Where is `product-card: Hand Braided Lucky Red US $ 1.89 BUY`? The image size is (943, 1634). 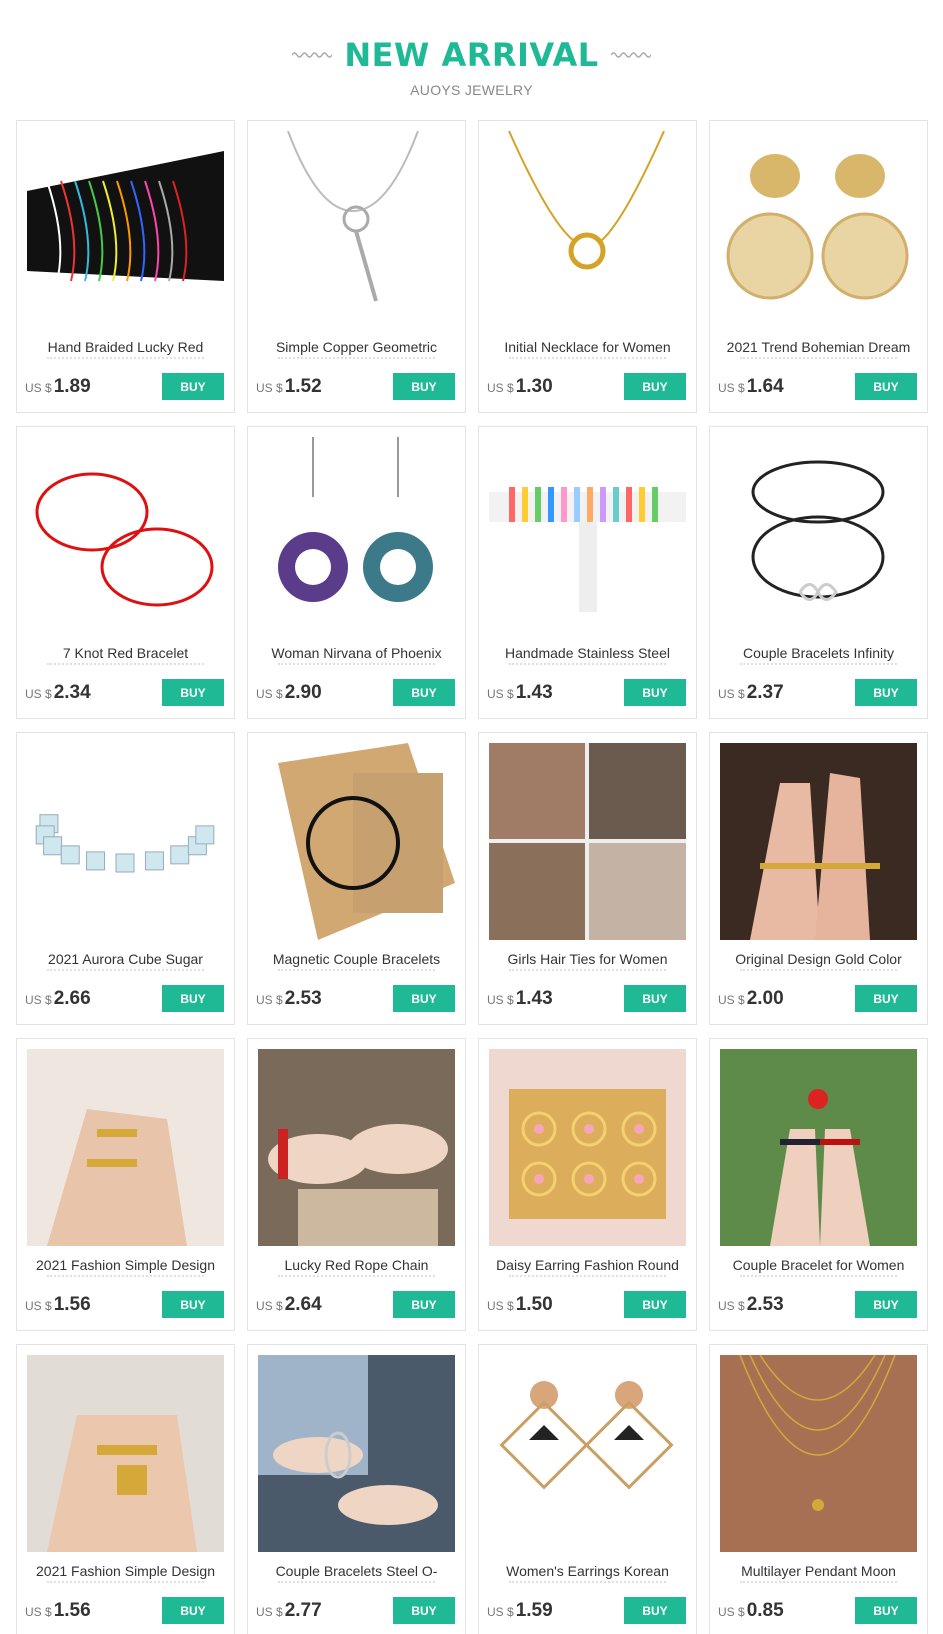 product-card: Hand Braided Lucky Red US $ 1.89 BUY is located at coordinates (125, 266).